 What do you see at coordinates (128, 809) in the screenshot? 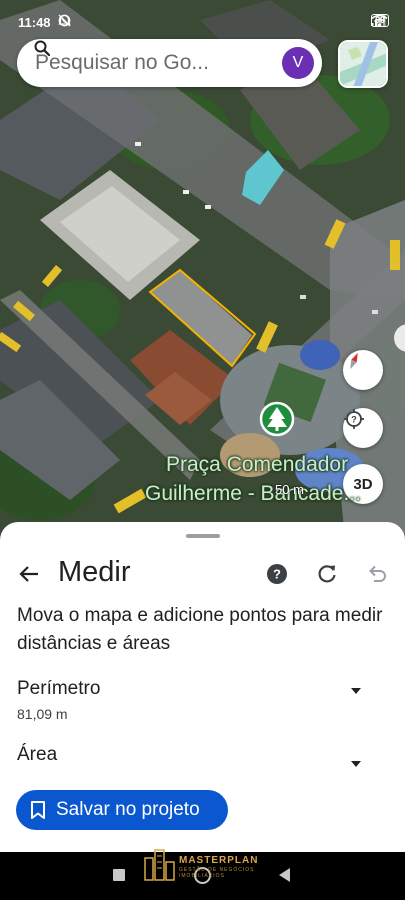
I see `save-button-label: Salvar no projeto` at bounding box center [128, 809].